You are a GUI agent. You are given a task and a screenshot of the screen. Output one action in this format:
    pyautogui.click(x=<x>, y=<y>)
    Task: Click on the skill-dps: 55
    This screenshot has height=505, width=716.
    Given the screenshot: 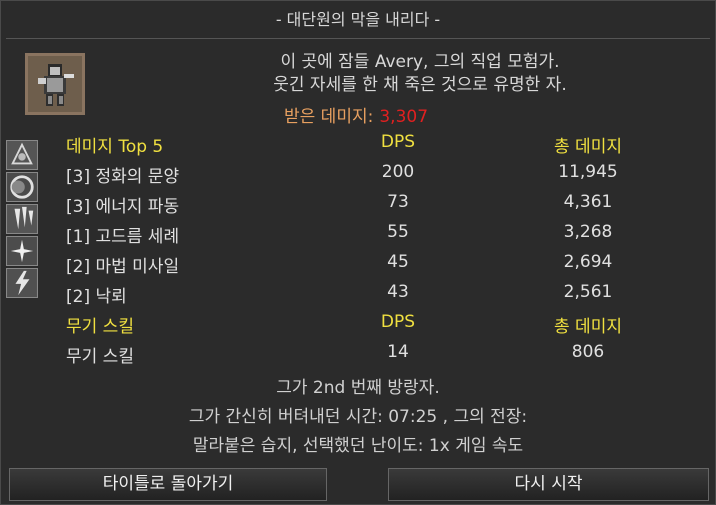 What is the action you would take?
    pyautogui.click(x=398, y=232)
    